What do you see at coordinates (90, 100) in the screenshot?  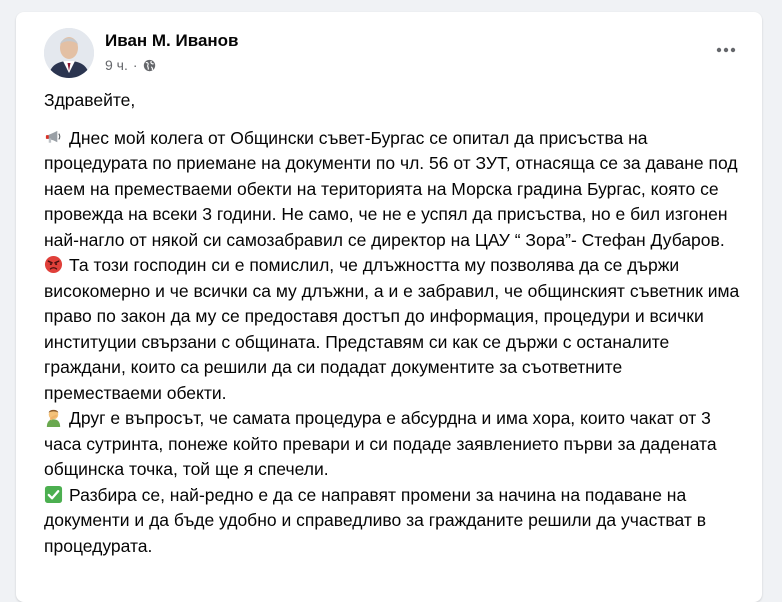 I see `greeting-text: Здравейте,` at bounding box center [90, 100].